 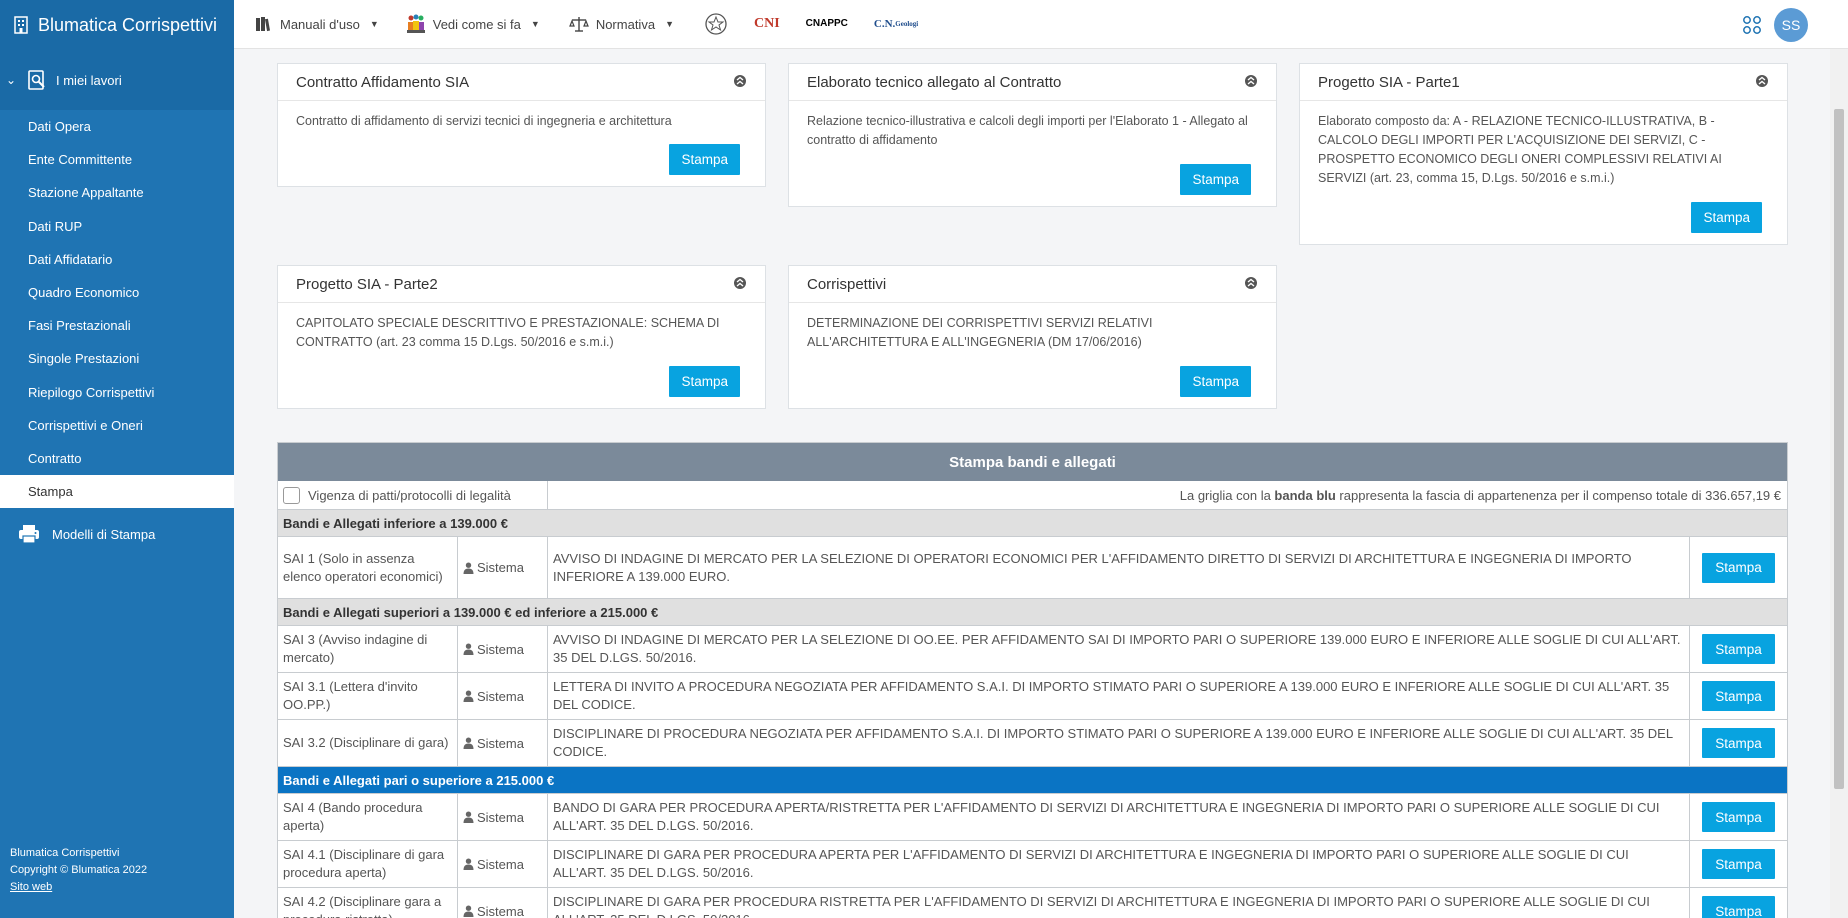 I want to click on sidebar-item-dati-rup: Dati RUP, so click(x=117, y=226).